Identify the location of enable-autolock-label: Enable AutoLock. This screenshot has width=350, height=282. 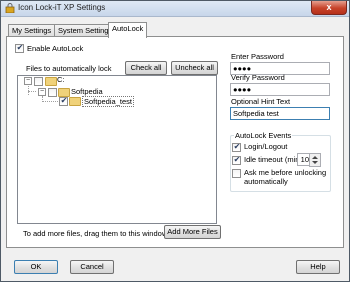
(55, 48).